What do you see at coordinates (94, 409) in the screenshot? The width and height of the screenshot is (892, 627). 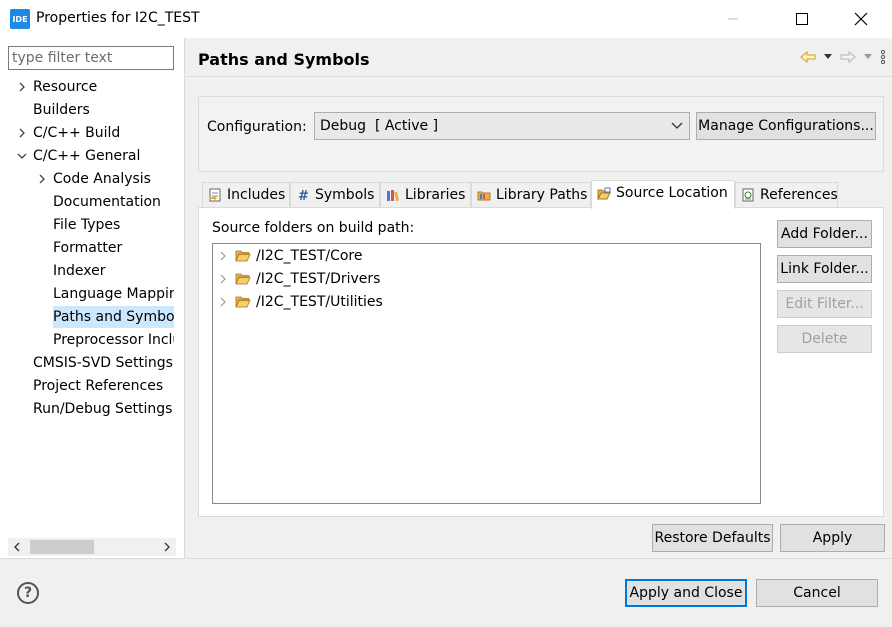 I see `tree-item: Run/Debug Settings` at bounding box center [94, 409].